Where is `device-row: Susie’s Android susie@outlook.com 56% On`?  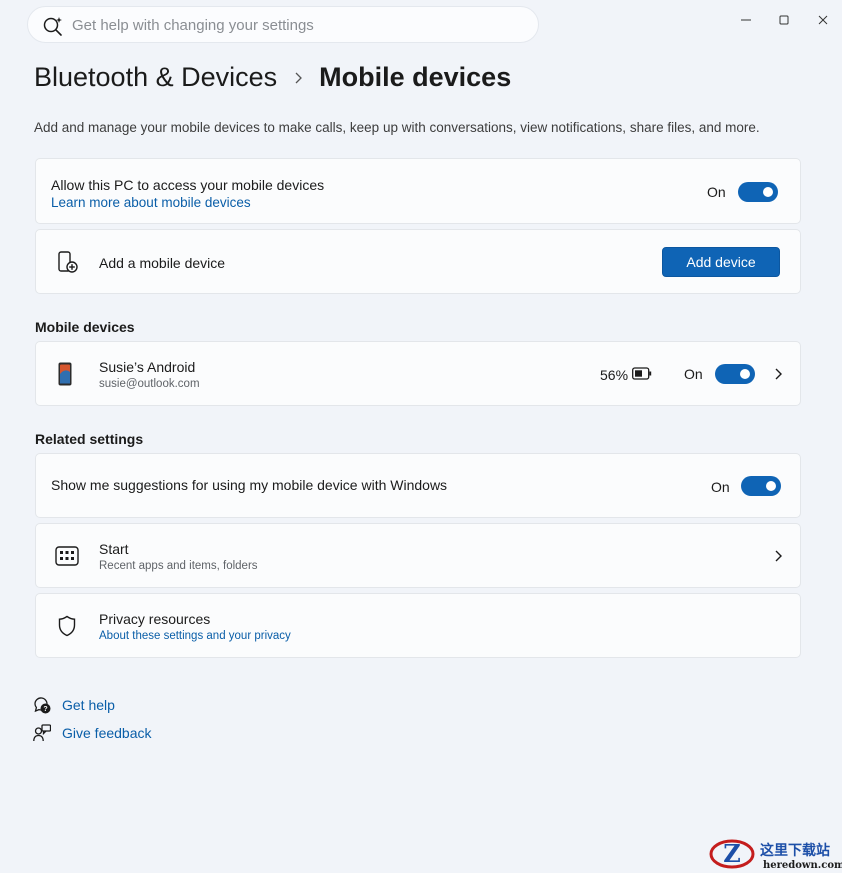
device-row: Susie’s Android susie@outlook.com 56% On is located at coordinates (418, 373).